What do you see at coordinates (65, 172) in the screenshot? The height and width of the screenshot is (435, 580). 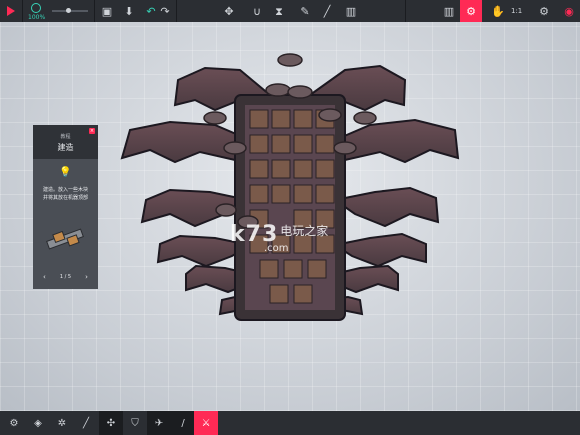 I see `lightbulb-icon: 💡` at bounding box center [65, 172].